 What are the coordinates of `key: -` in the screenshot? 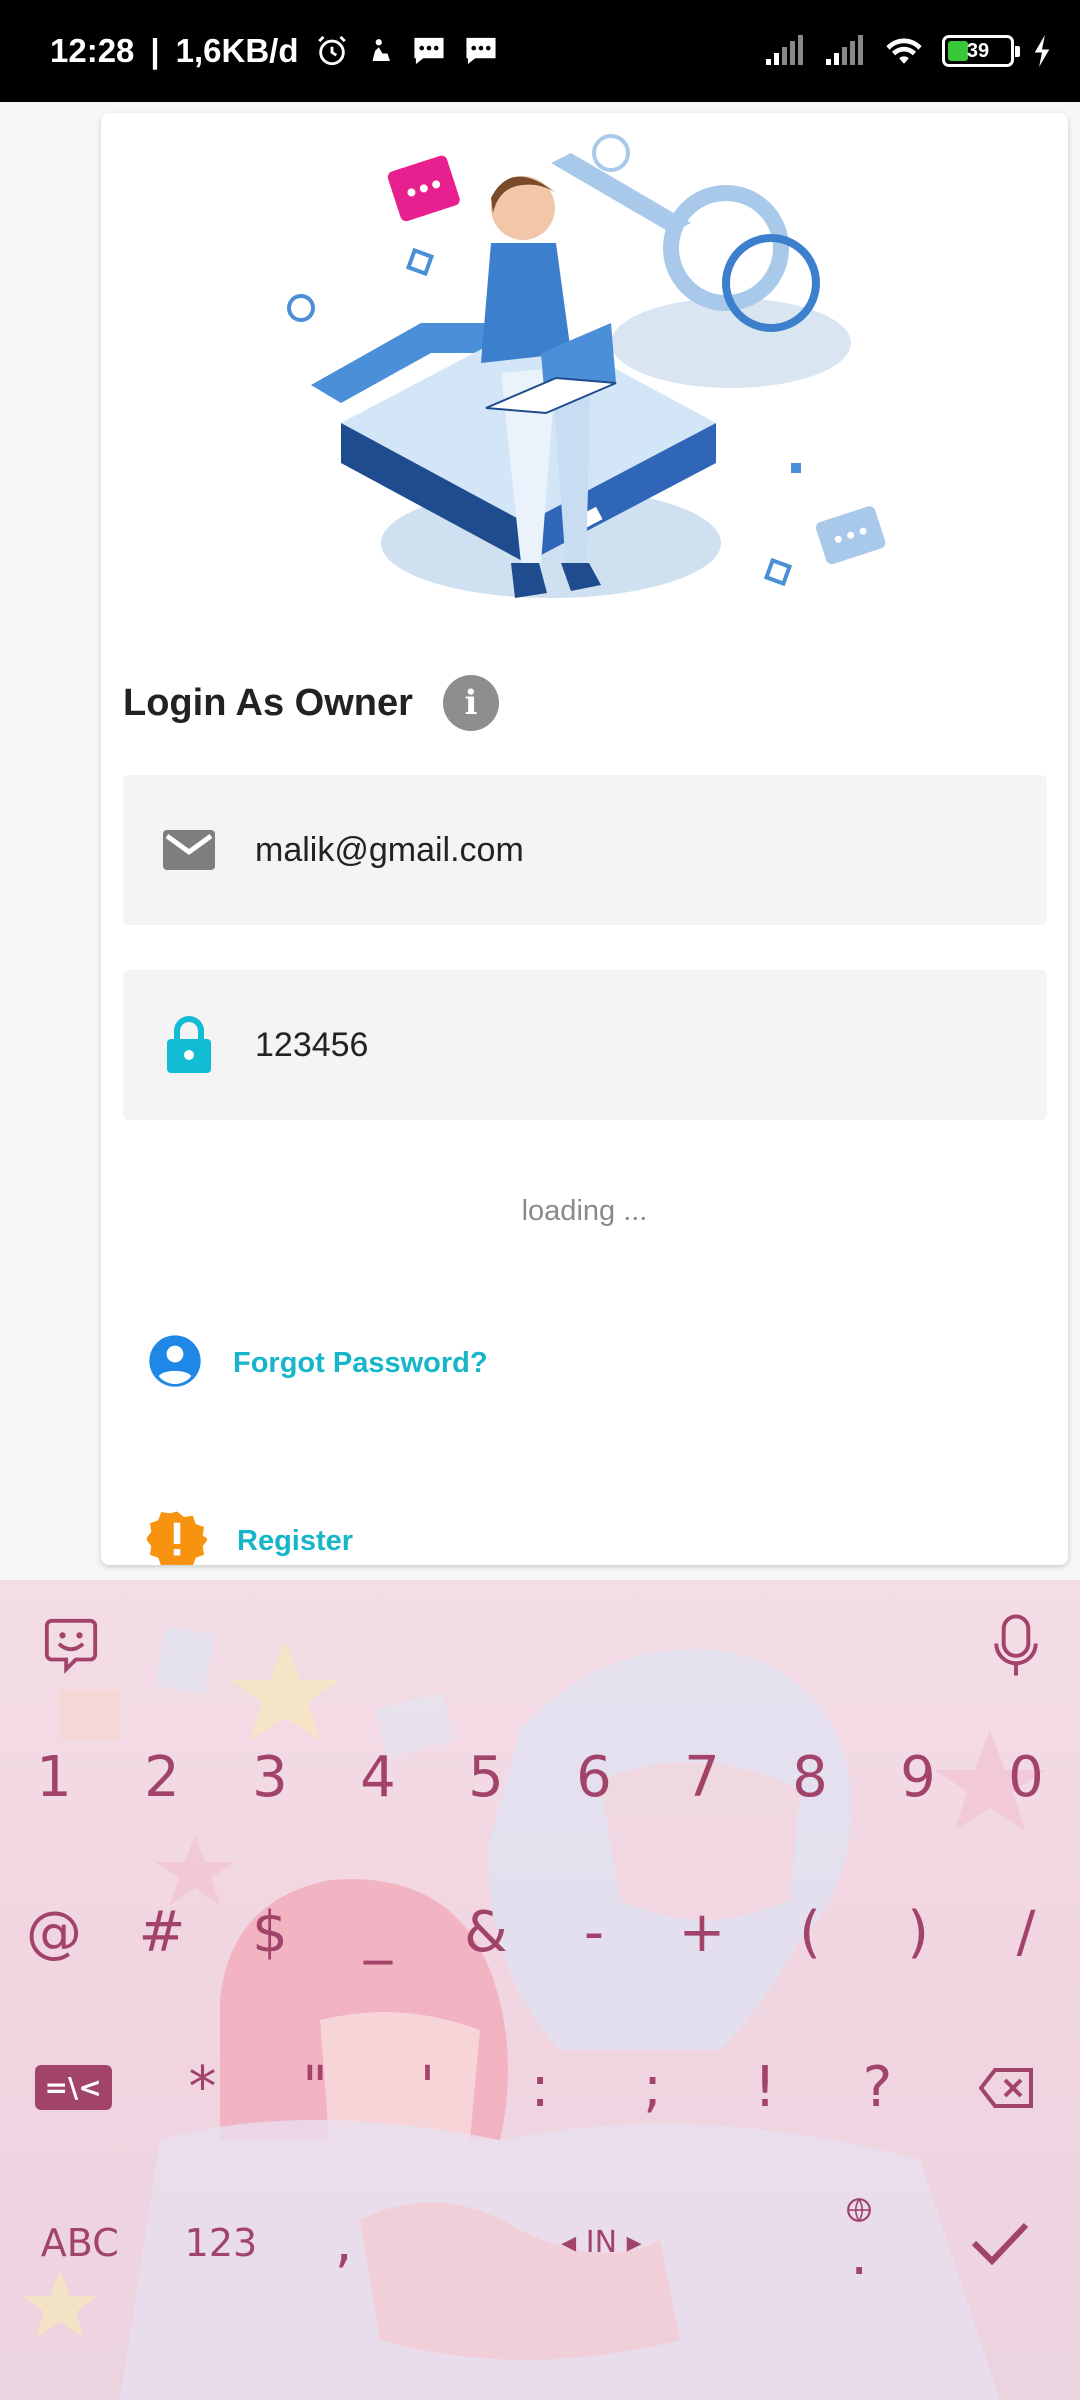 It's located at (594, 1932).